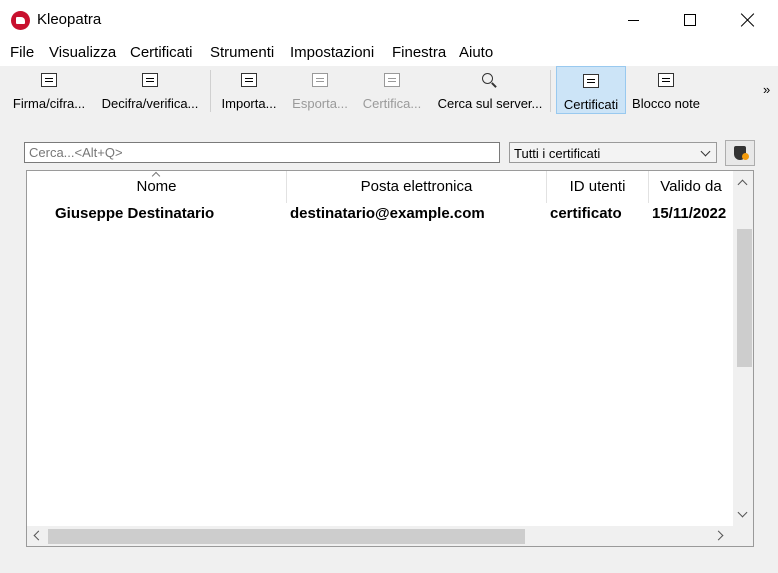 This screenshot has height=573, width=778. What do you see at coordinates (591, 81) in the screenshot?
I see `certificates-icon` at bounding box center [591, 81].